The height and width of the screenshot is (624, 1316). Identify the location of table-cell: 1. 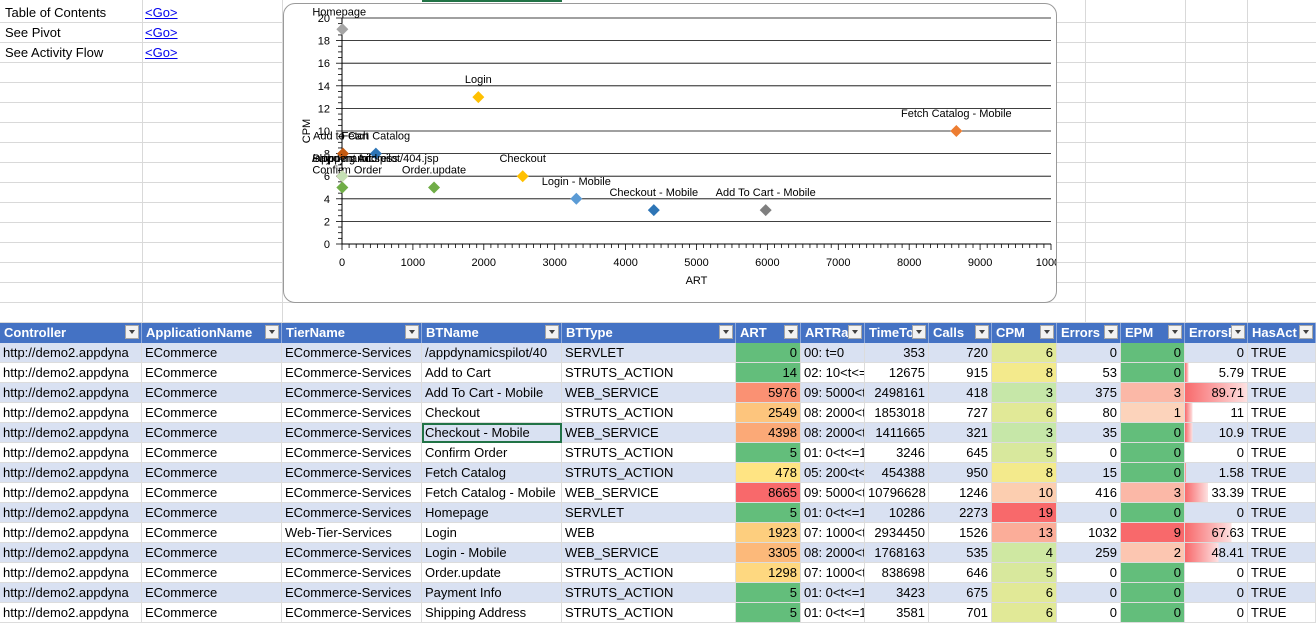
(1153, 413).